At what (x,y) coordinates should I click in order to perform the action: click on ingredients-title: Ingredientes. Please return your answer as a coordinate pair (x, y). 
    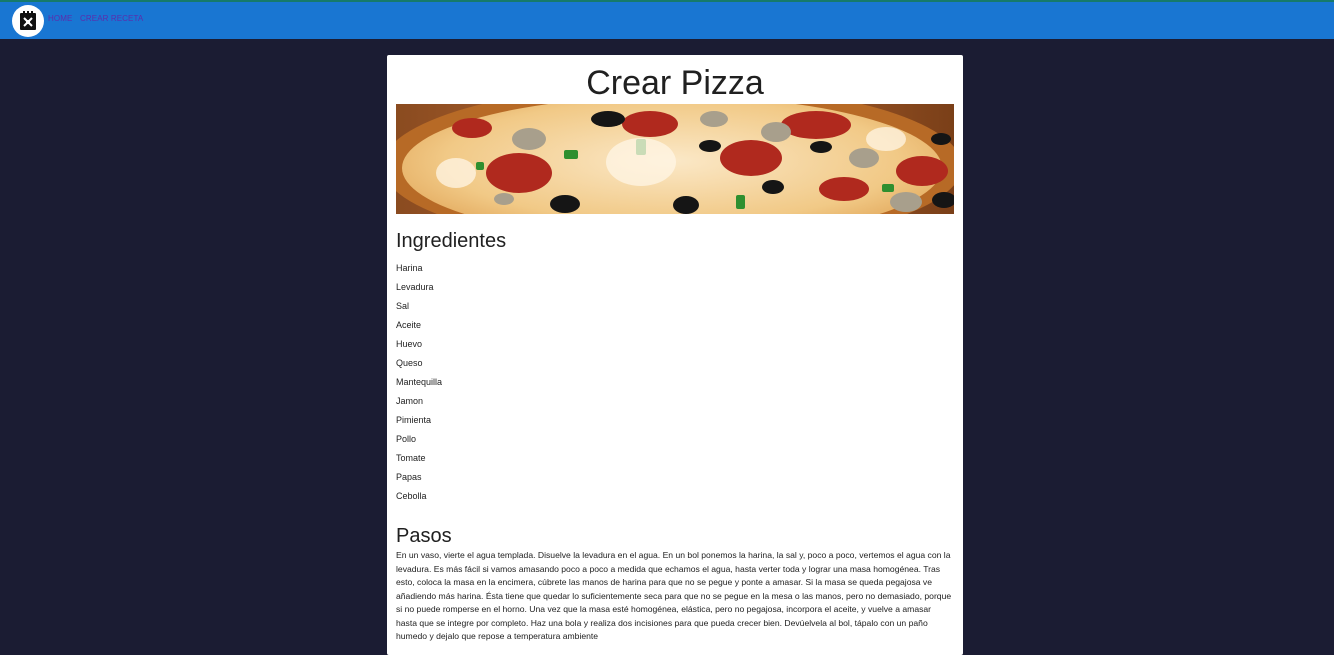
    Looking at the image, I should click on (451, 241).